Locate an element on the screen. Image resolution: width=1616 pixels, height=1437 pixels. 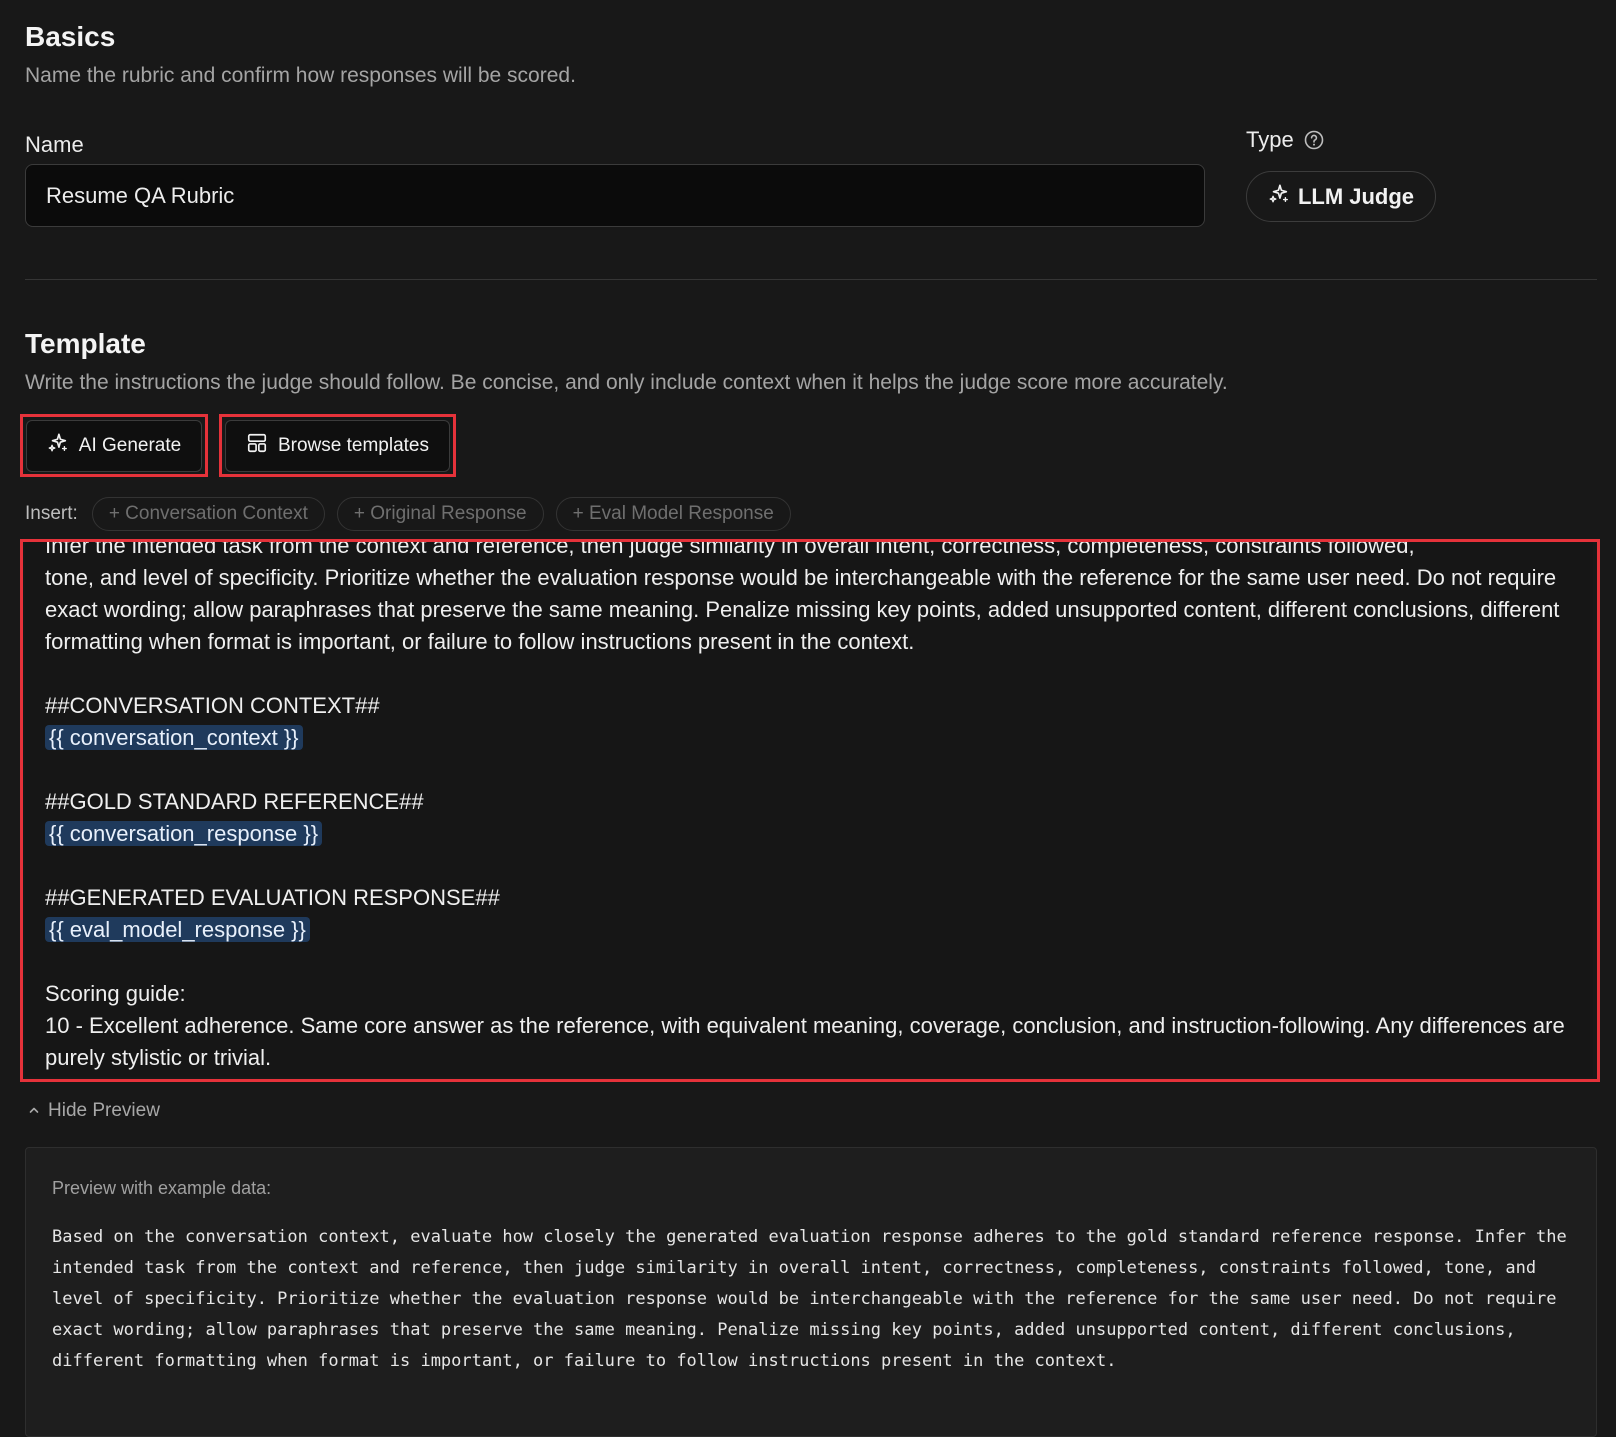
ai-generate-label: AI Generate is located at coordinates (130, 445).